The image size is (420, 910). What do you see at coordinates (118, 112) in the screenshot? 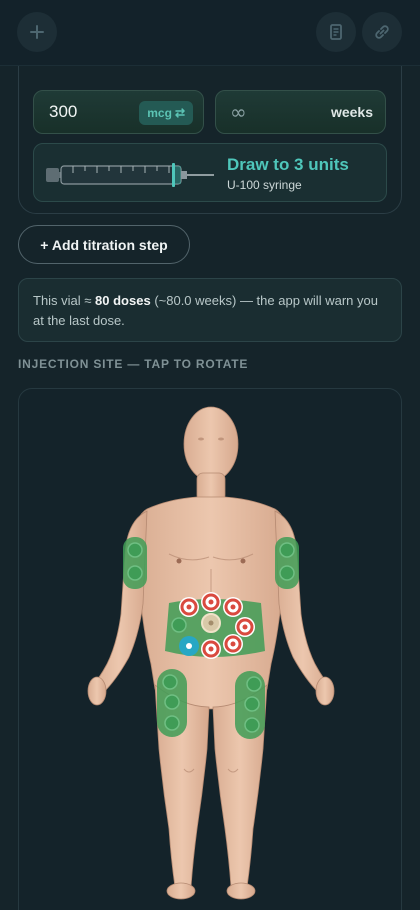
I see `dose-amount-field: 300 mcg ⇄` at bounding box center [118, 112].